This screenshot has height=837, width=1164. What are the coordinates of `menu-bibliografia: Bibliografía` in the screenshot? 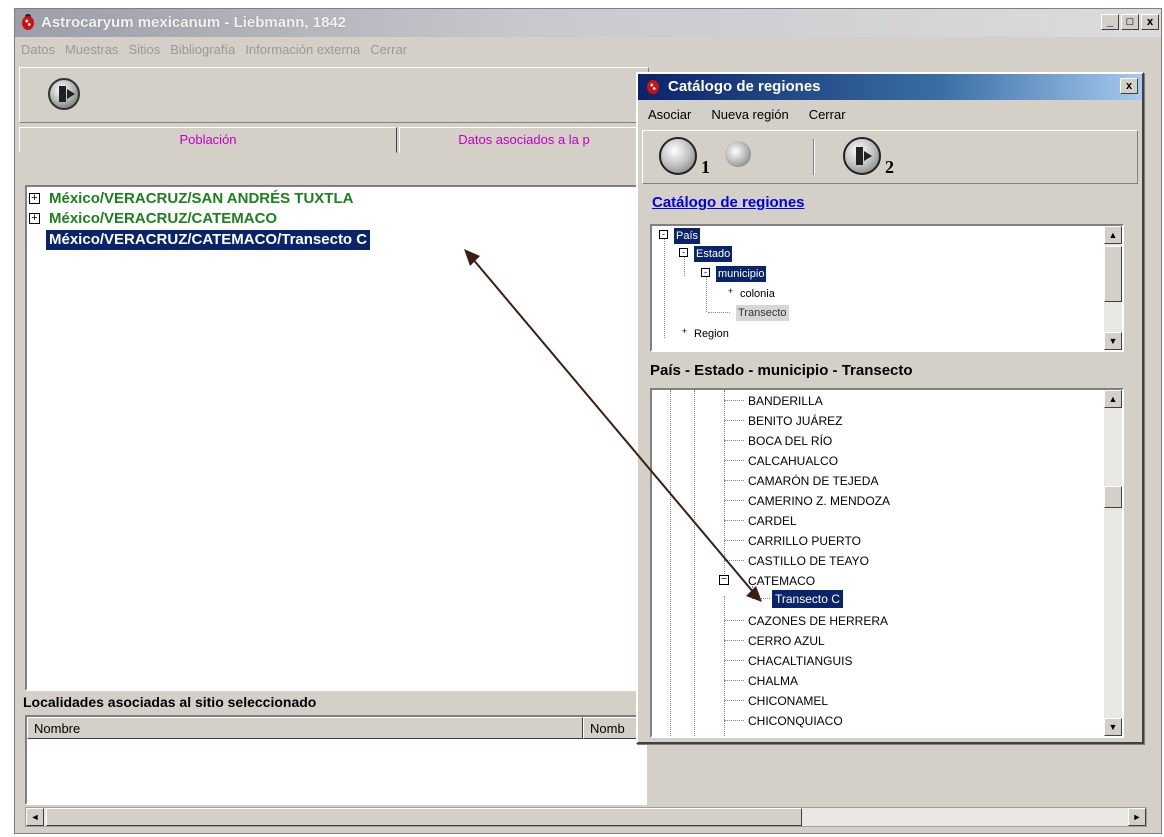 It's located at (202, 50).